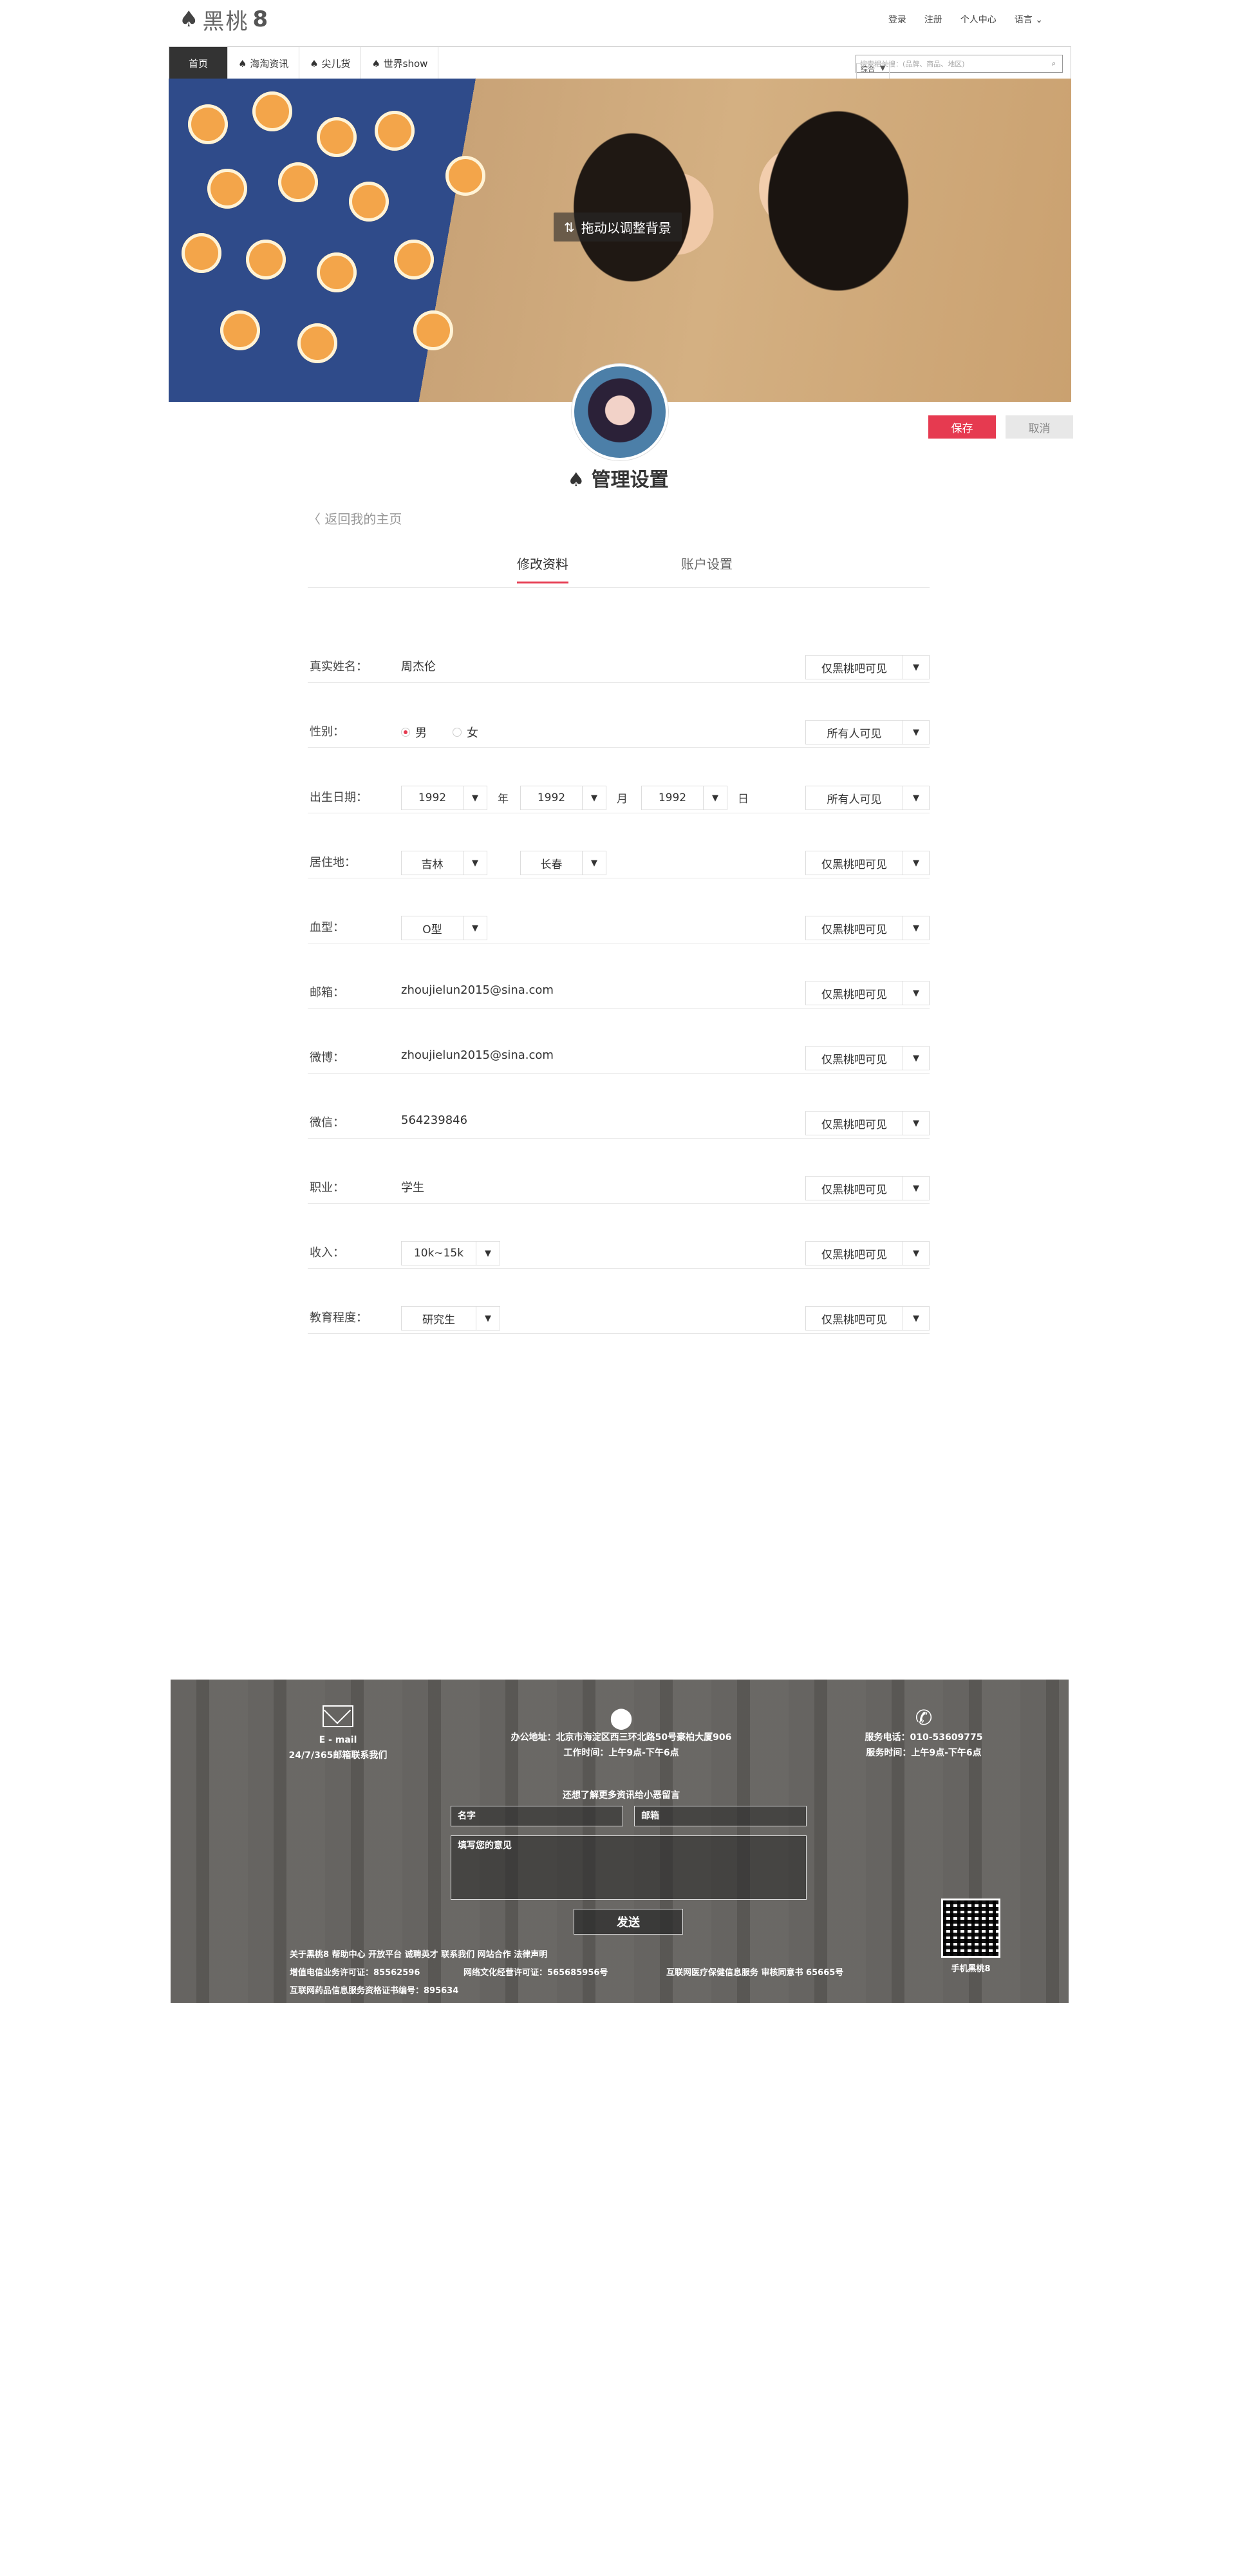  What do you see at coordinates (620, 412) in the screenshot?
I see `avatar` at bounding box center [620, 412].